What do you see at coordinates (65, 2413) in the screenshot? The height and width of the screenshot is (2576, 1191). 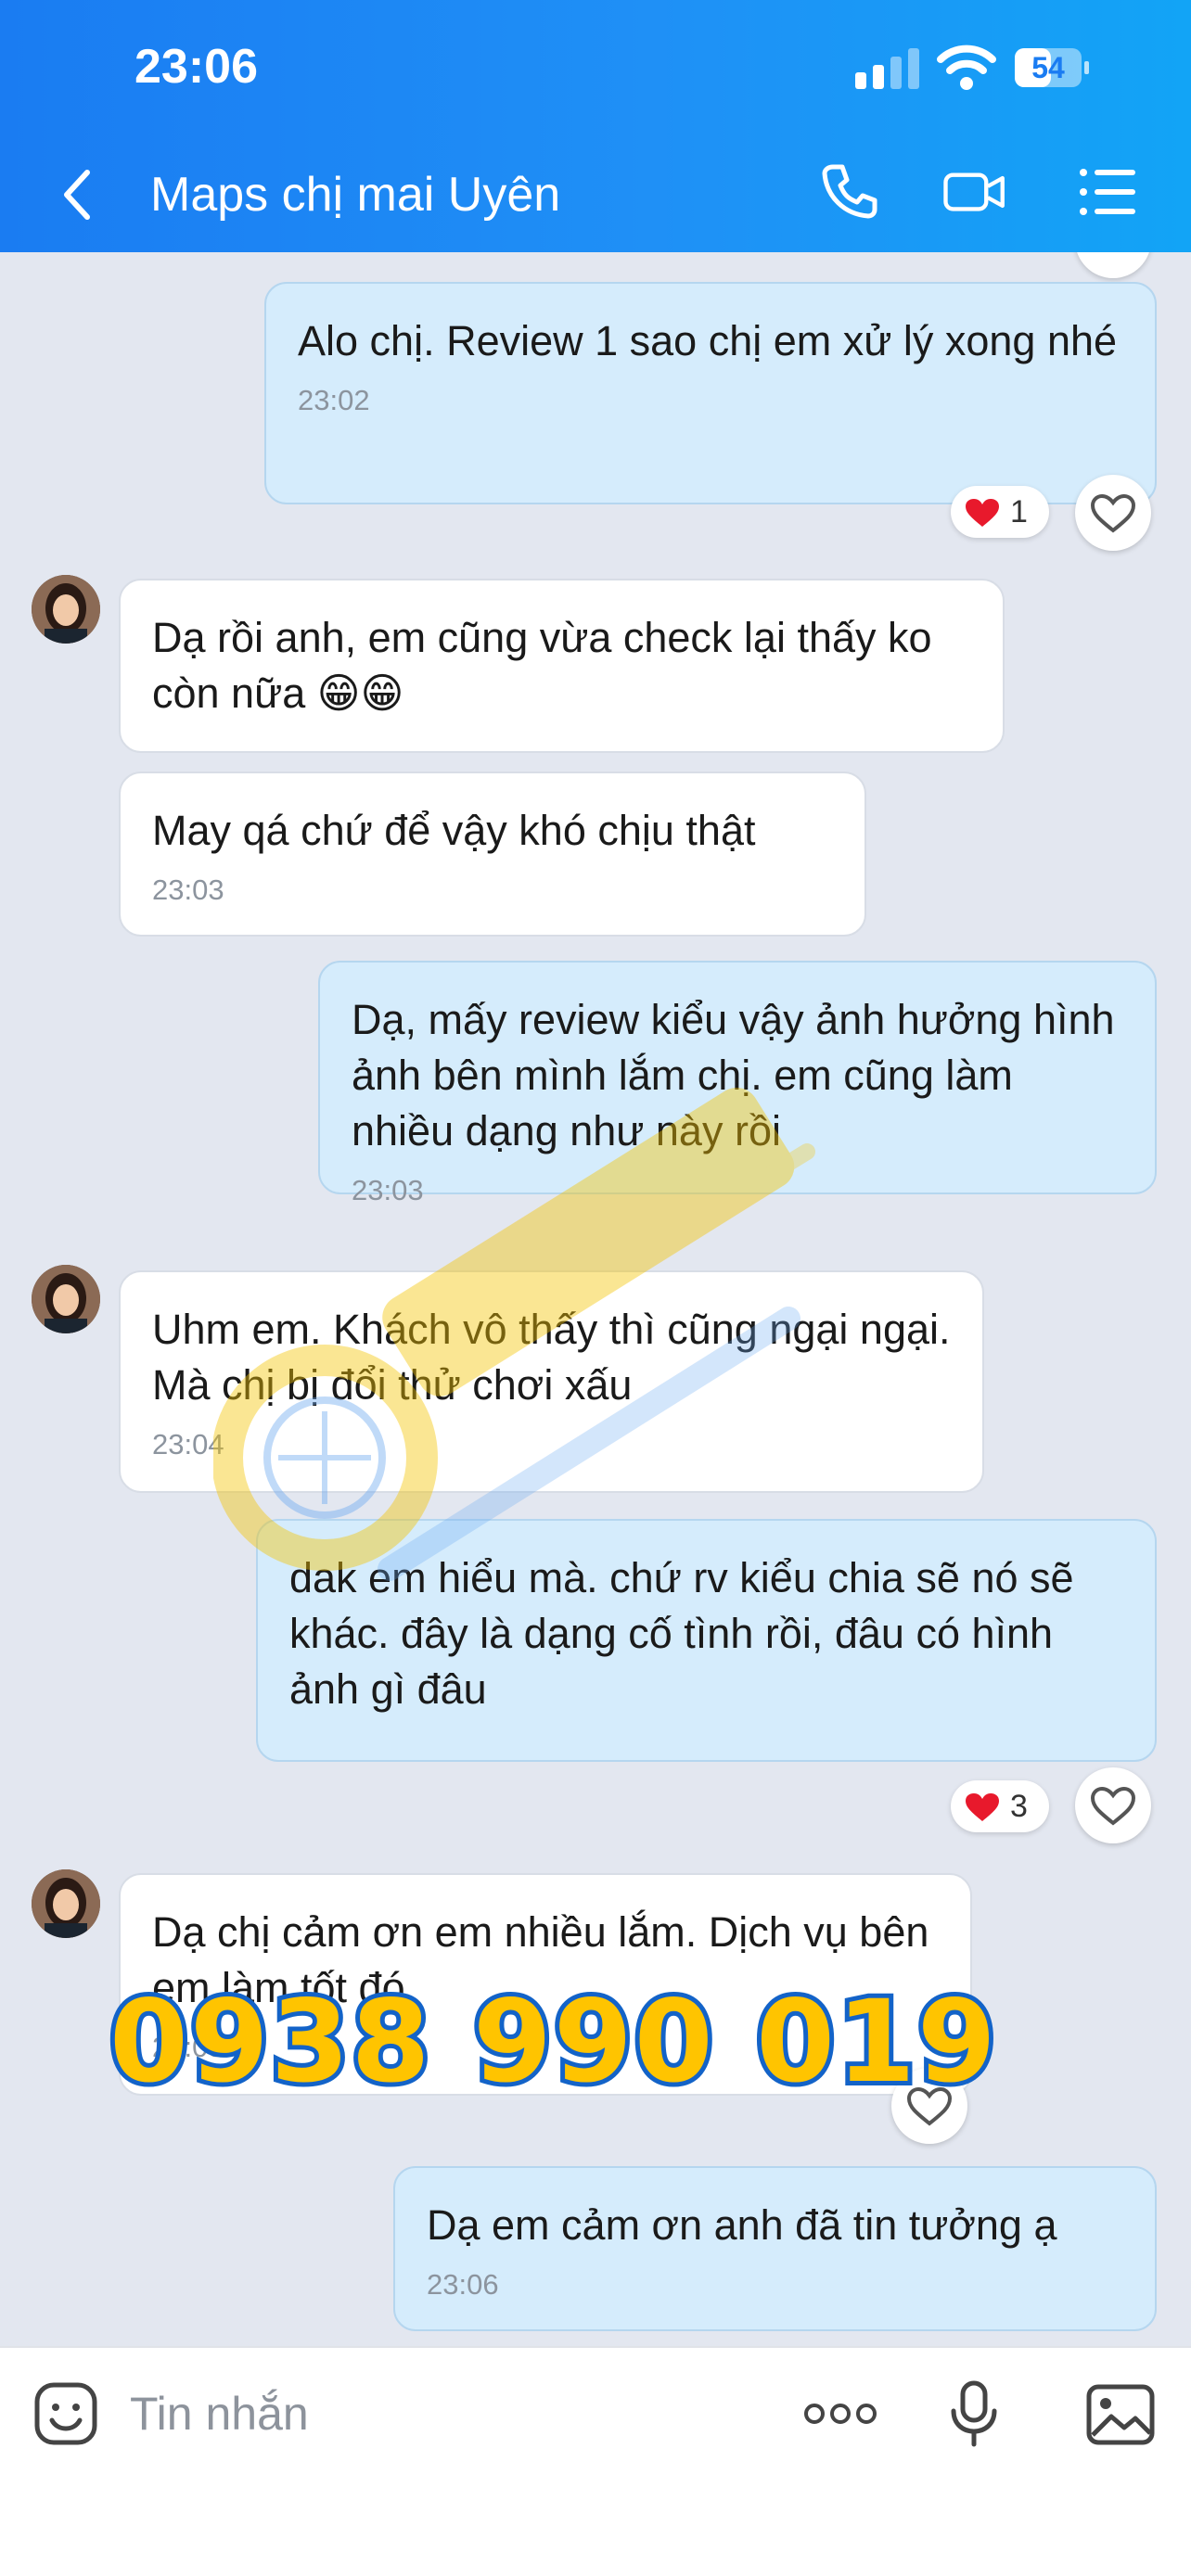 I see `sticker-icon` at bounding box center [65, 2413].